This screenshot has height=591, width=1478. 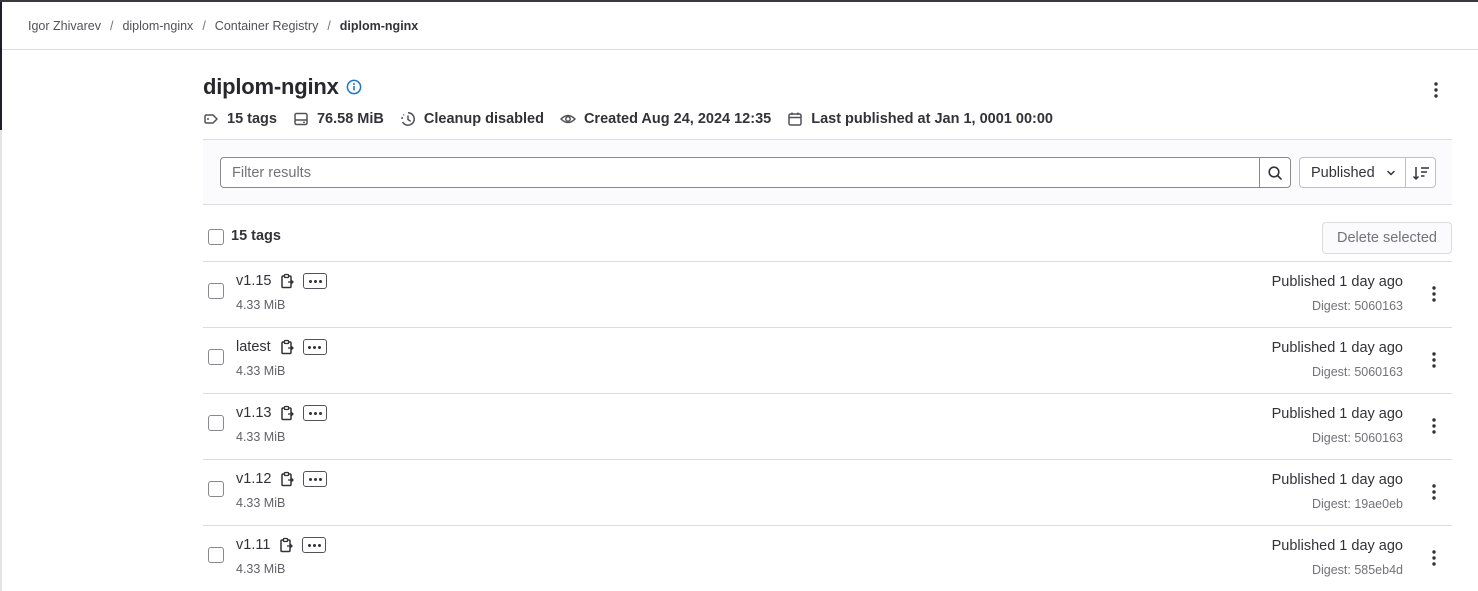 What do you see at coordinates (254, 479) in the screenshot?
I see `tag-name: v1.12` at bounding box center [254, 479].